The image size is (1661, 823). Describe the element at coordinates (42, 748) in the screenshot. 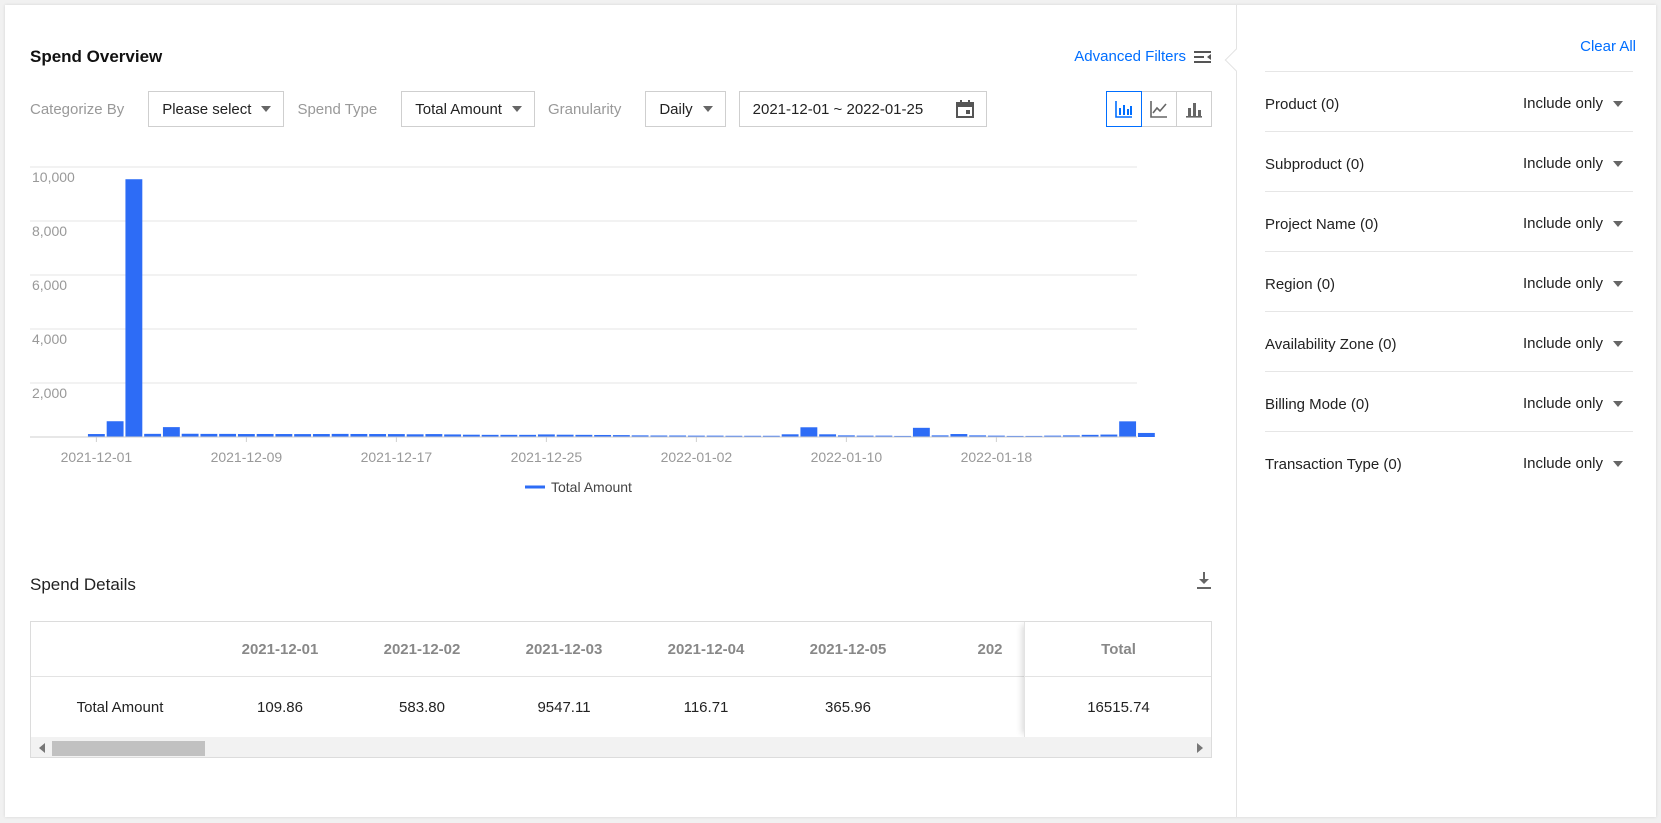

I see `scroll-left-arrow-icon` at that location.